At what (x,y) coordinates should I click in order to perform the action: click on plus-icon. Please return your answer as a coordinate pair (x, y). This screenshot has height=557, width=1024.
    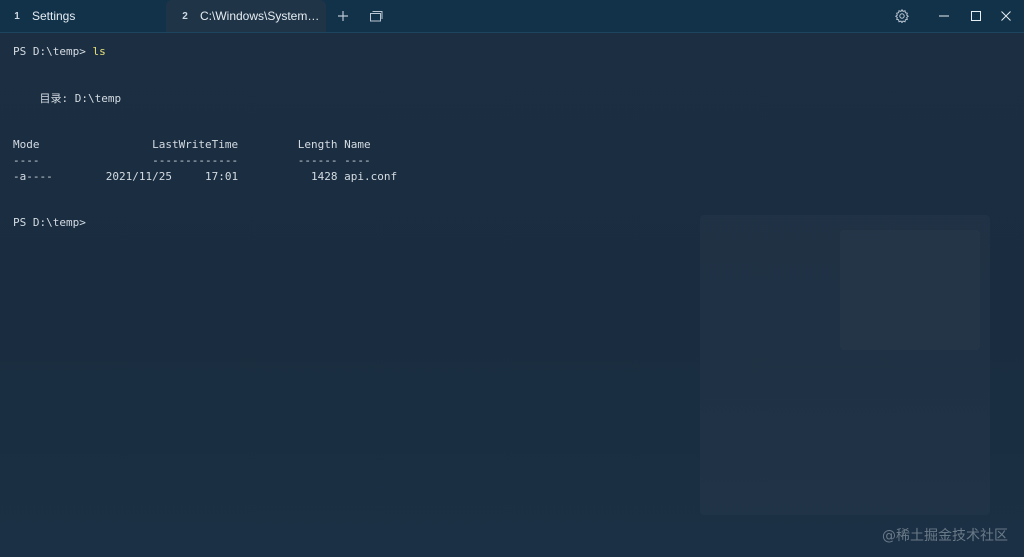
    Looking at the image, I should click on (343, 16).